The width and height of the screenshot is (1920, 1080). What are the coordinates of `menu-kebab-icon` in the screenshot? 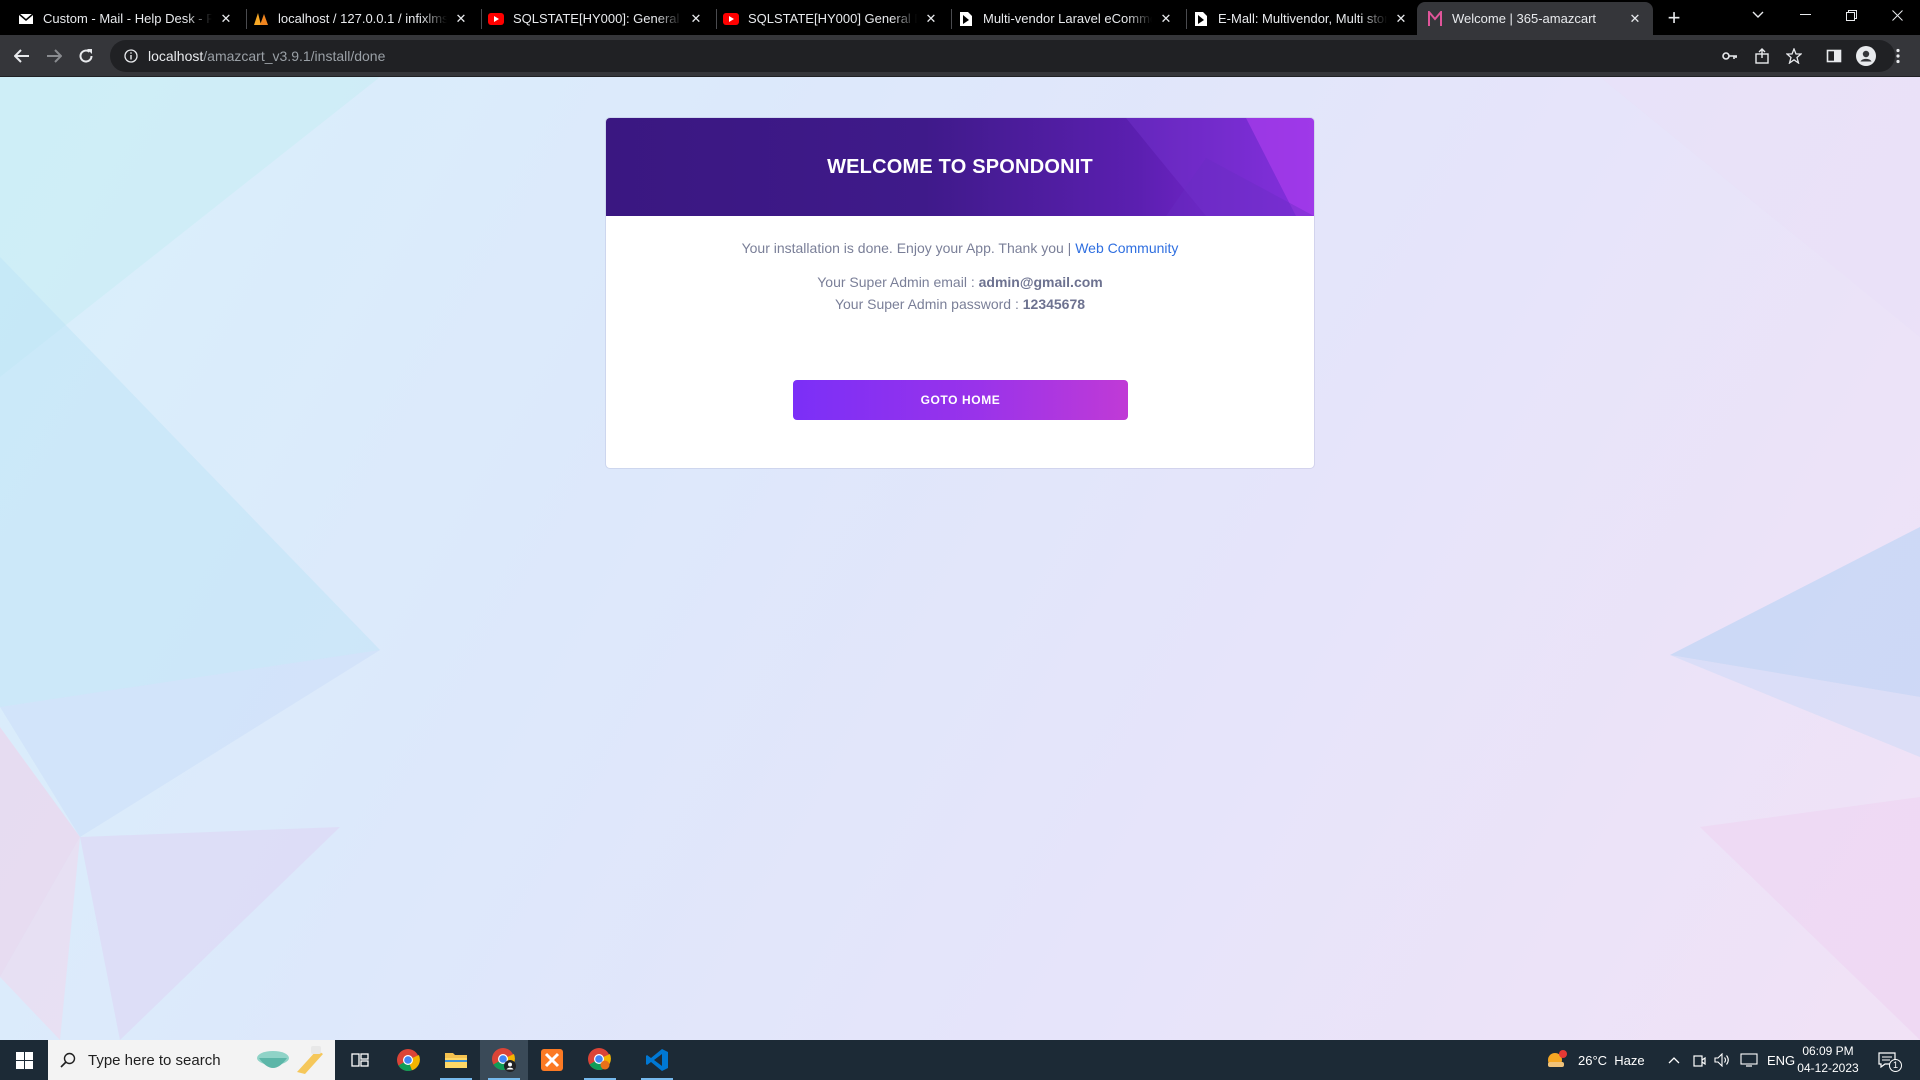 It's located at (1898, 56).